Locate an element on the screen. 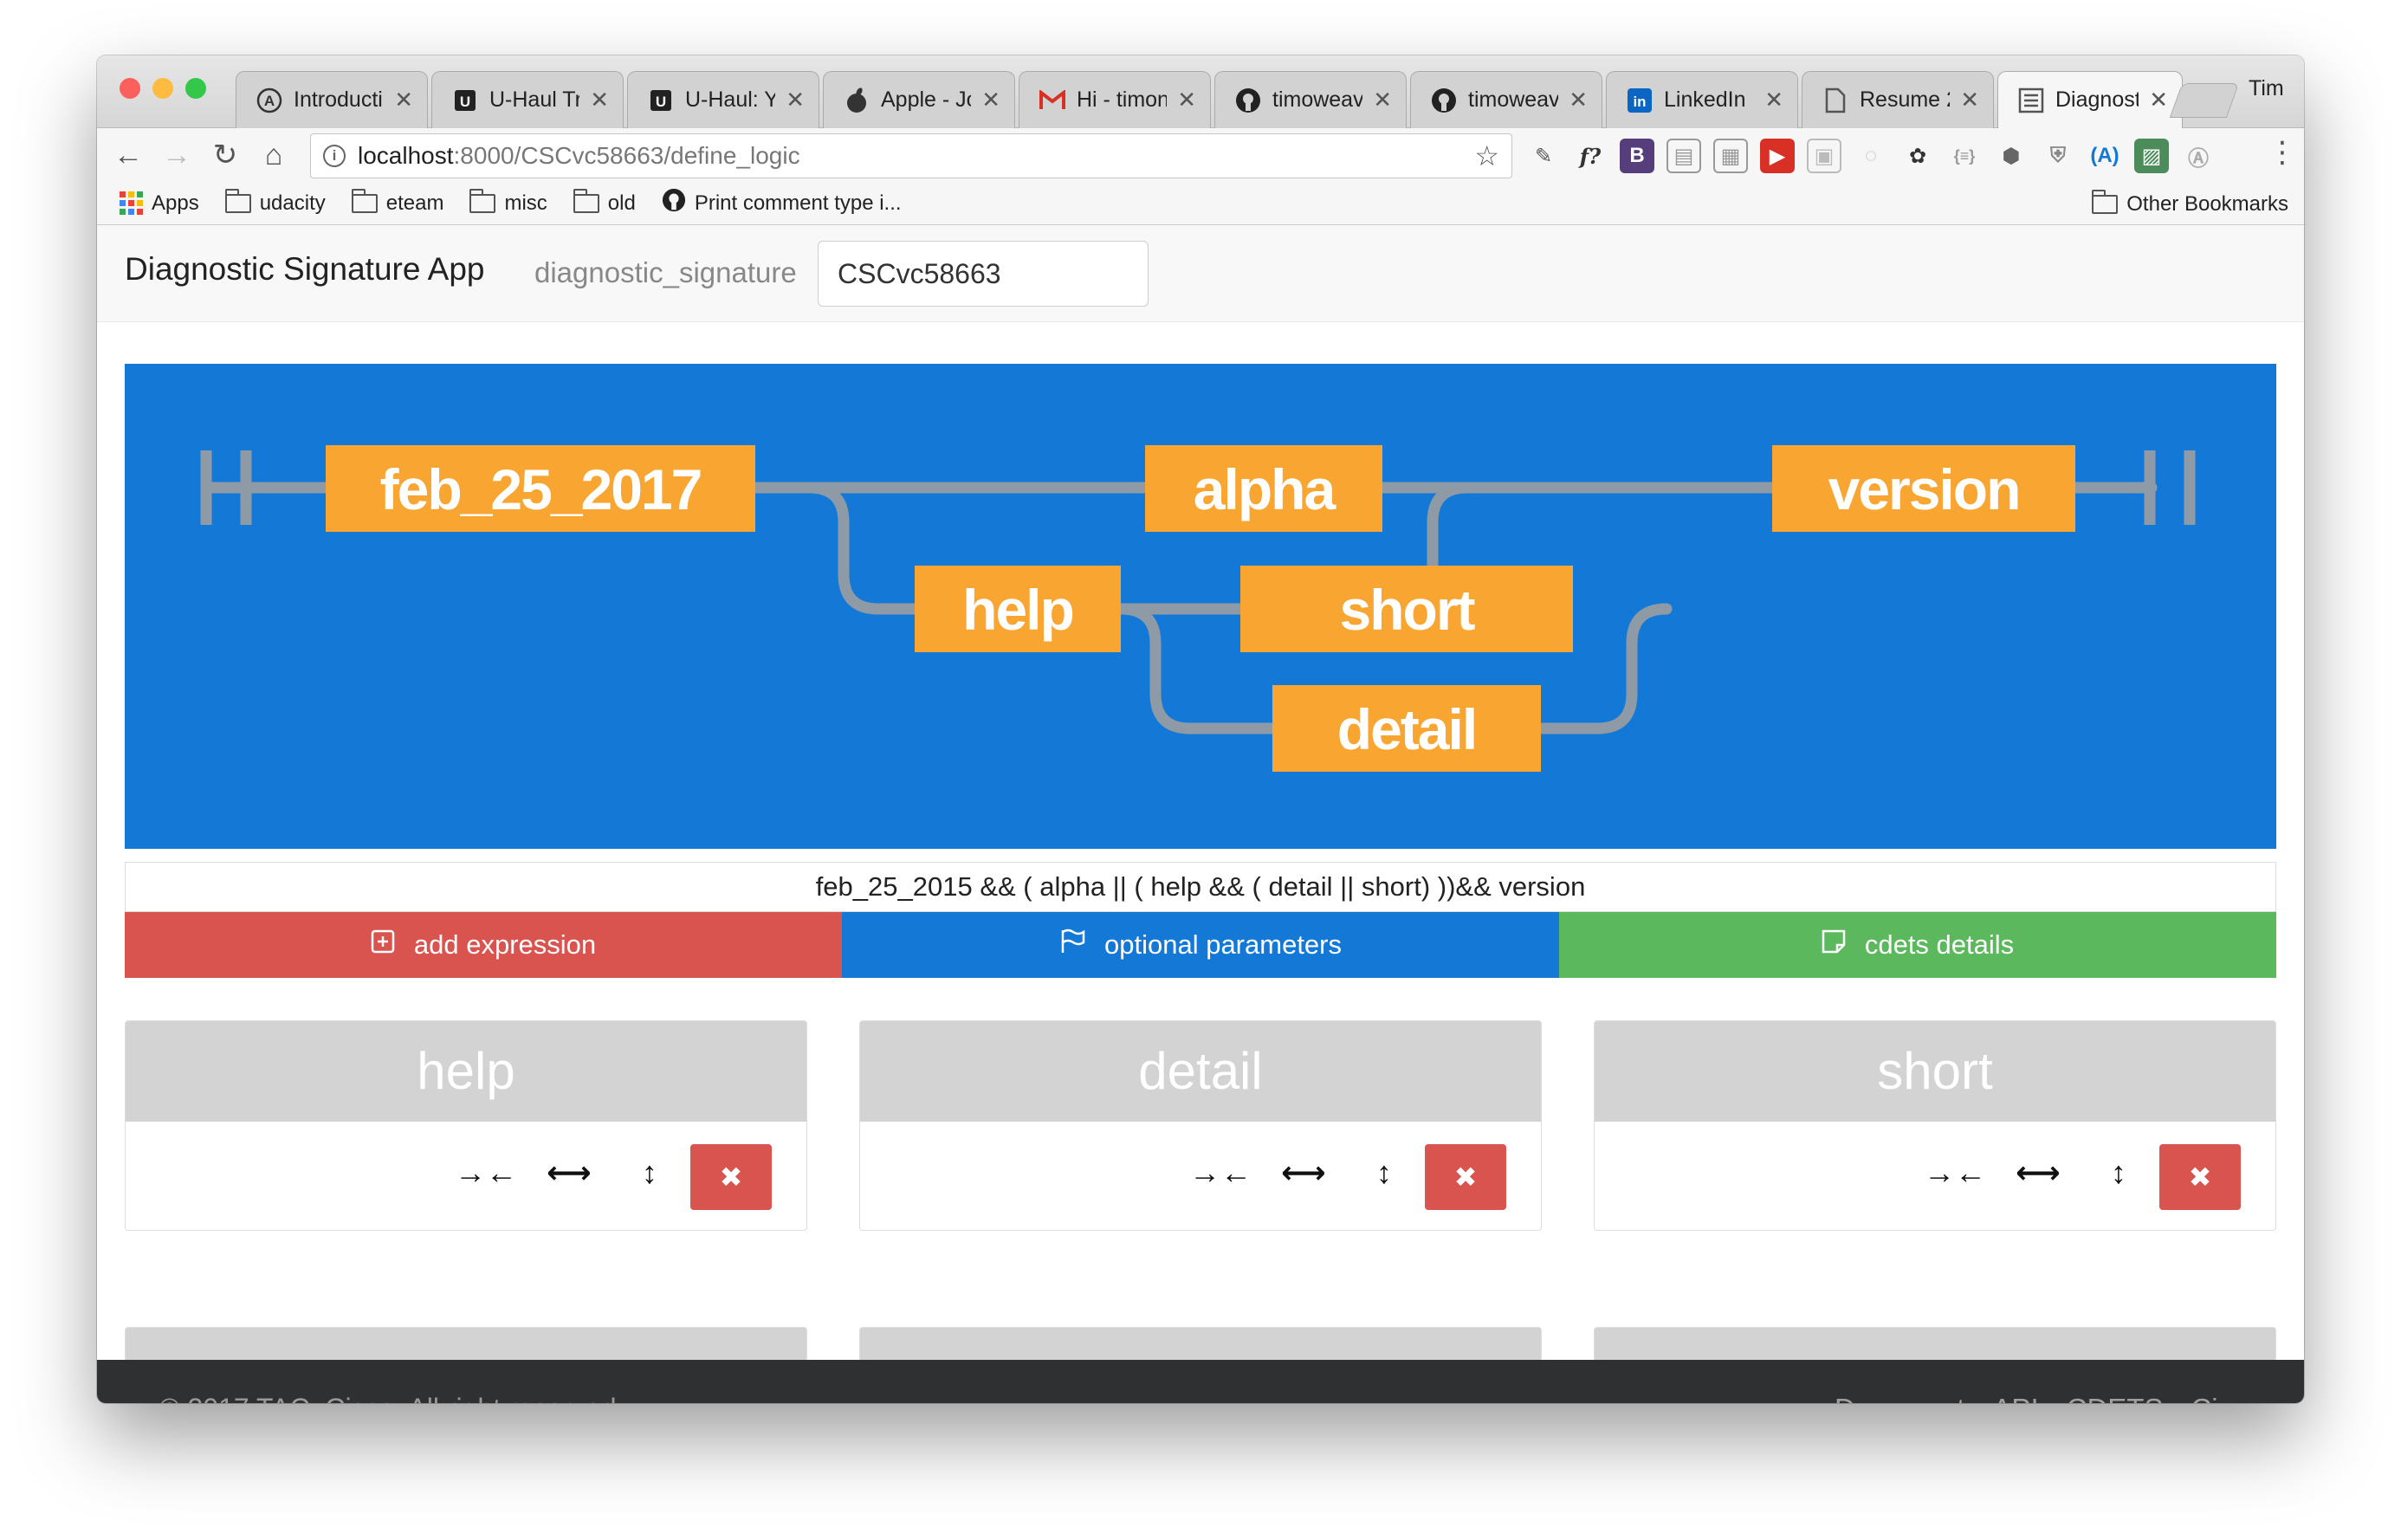 This screenshot has width=2401, height=1540. footer-link-cisco: Cisco is located at coordinates (2226, 1398).